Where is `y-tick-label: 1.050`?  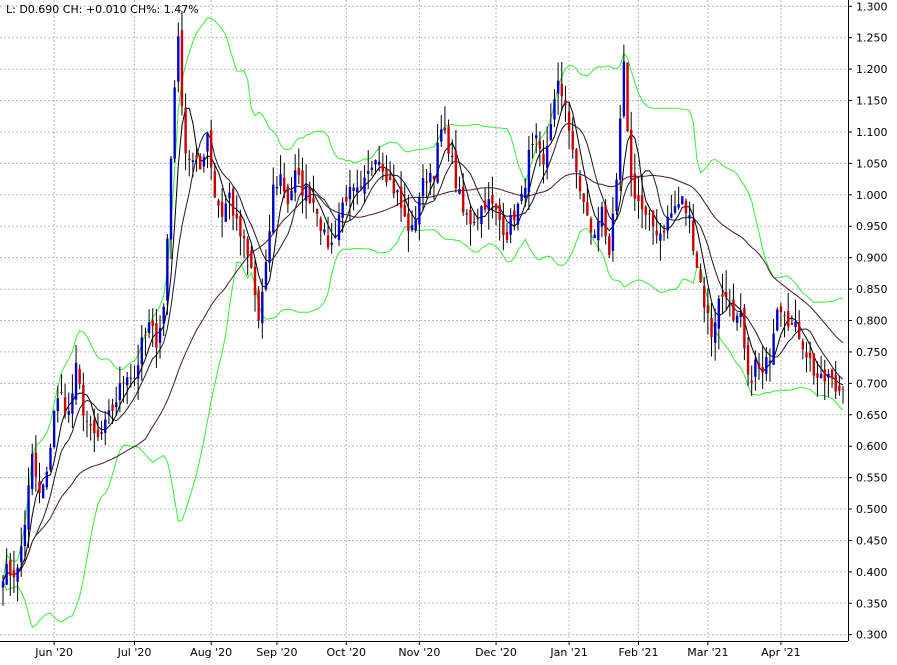
y-tick-label: 1.050 is located at coordinates (872, 163).